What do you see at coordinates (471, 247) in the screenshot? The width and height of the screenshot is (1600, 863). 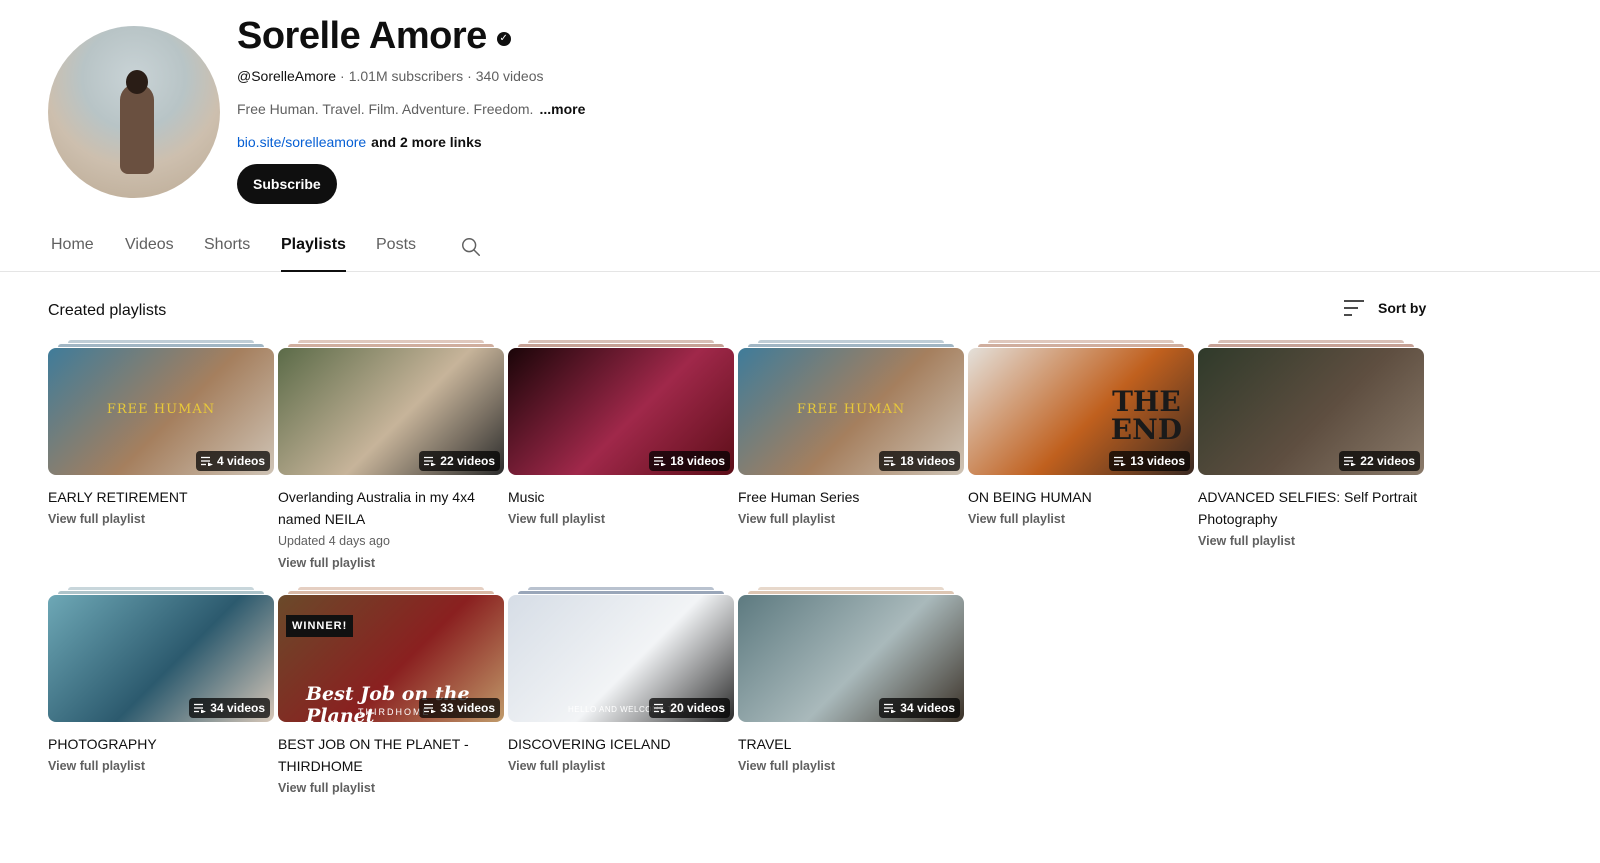 I see `search-icon` at bounding box center [471, 247].